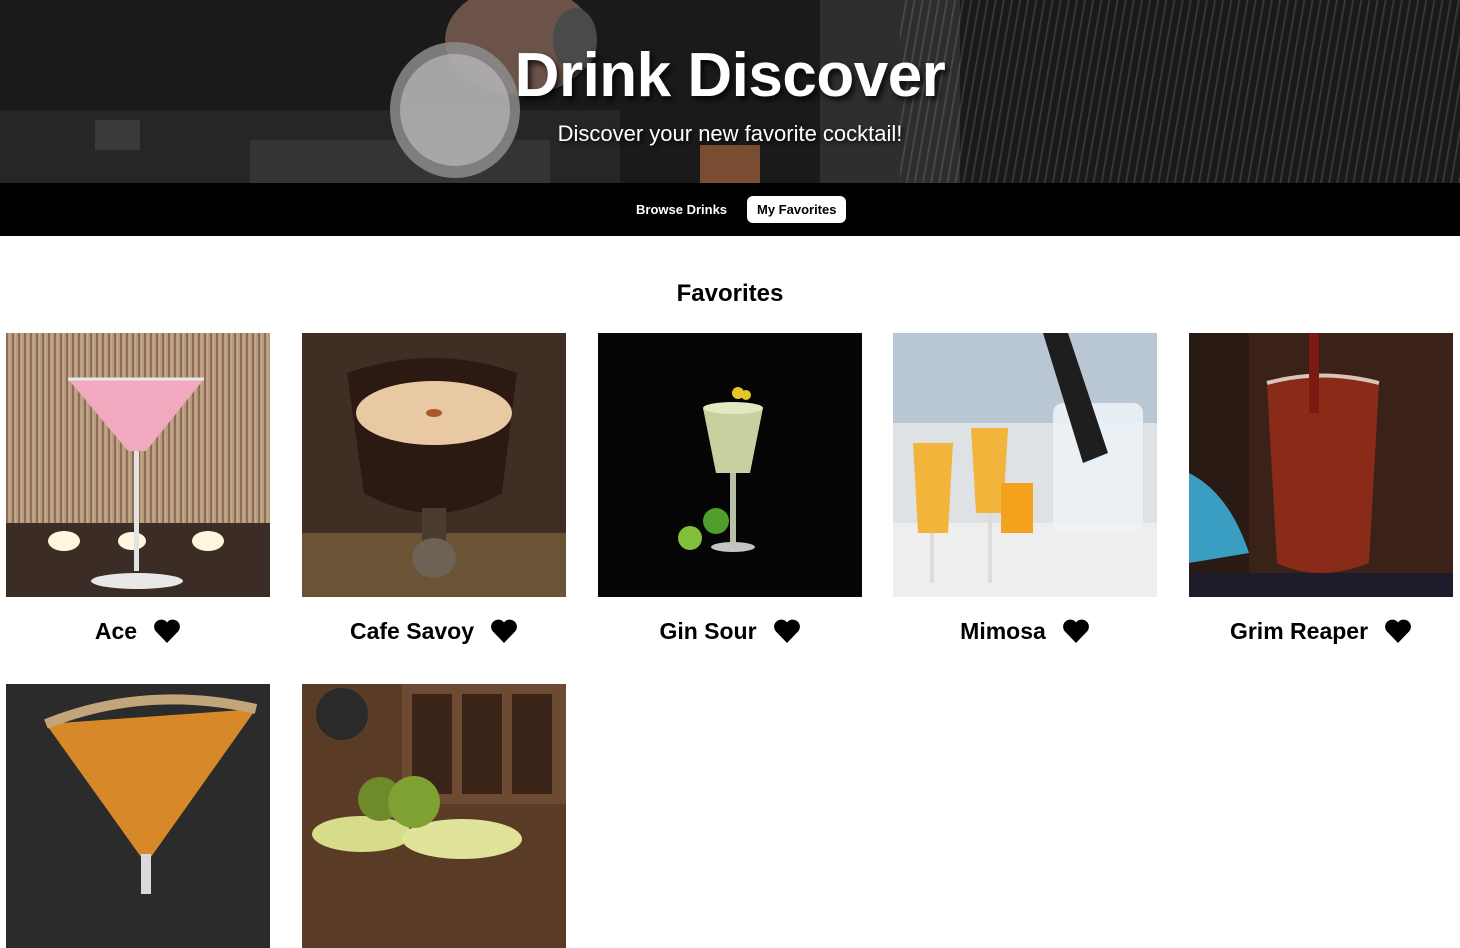 The width and height of the screenshot is (1460, 948). I want to click on browse-drinks-tab: Browse Drinks, so click(681, 209).